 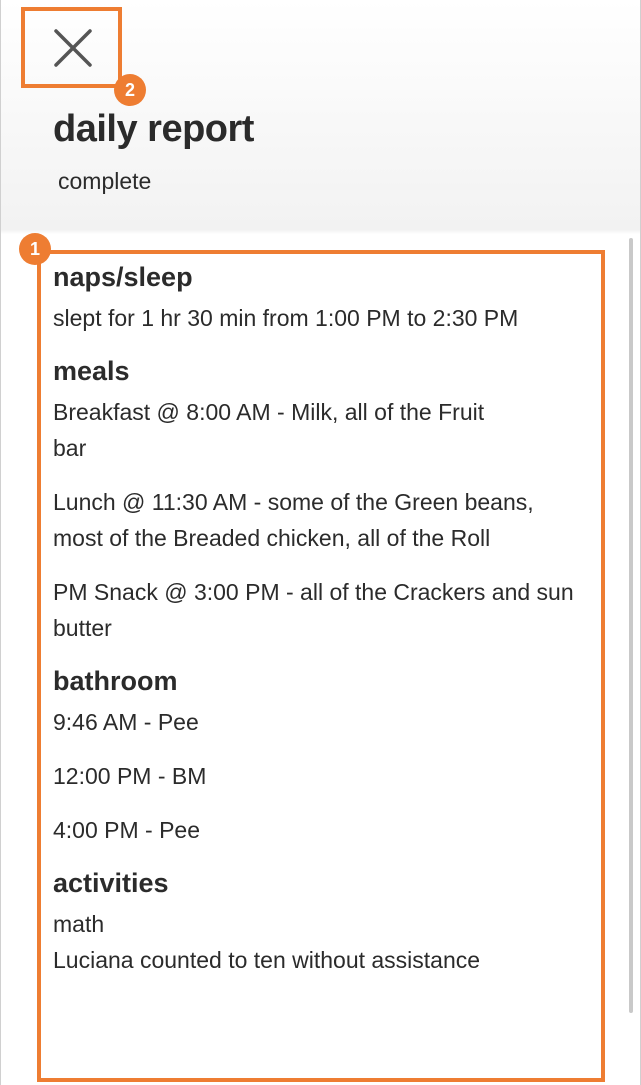 What do you see at coordinates (126, 722) in the screenshot?
I see `bathroom-entry: 9:46 AM - Pee` at bounding box center [126, 722].